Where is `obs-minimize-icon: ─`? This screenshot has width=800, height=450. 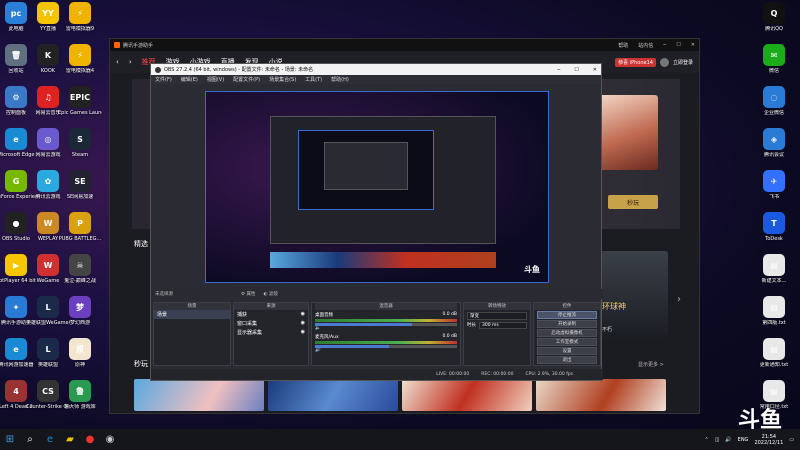 obs-minimize-icon: ─ is located at coordinates (558, 70).